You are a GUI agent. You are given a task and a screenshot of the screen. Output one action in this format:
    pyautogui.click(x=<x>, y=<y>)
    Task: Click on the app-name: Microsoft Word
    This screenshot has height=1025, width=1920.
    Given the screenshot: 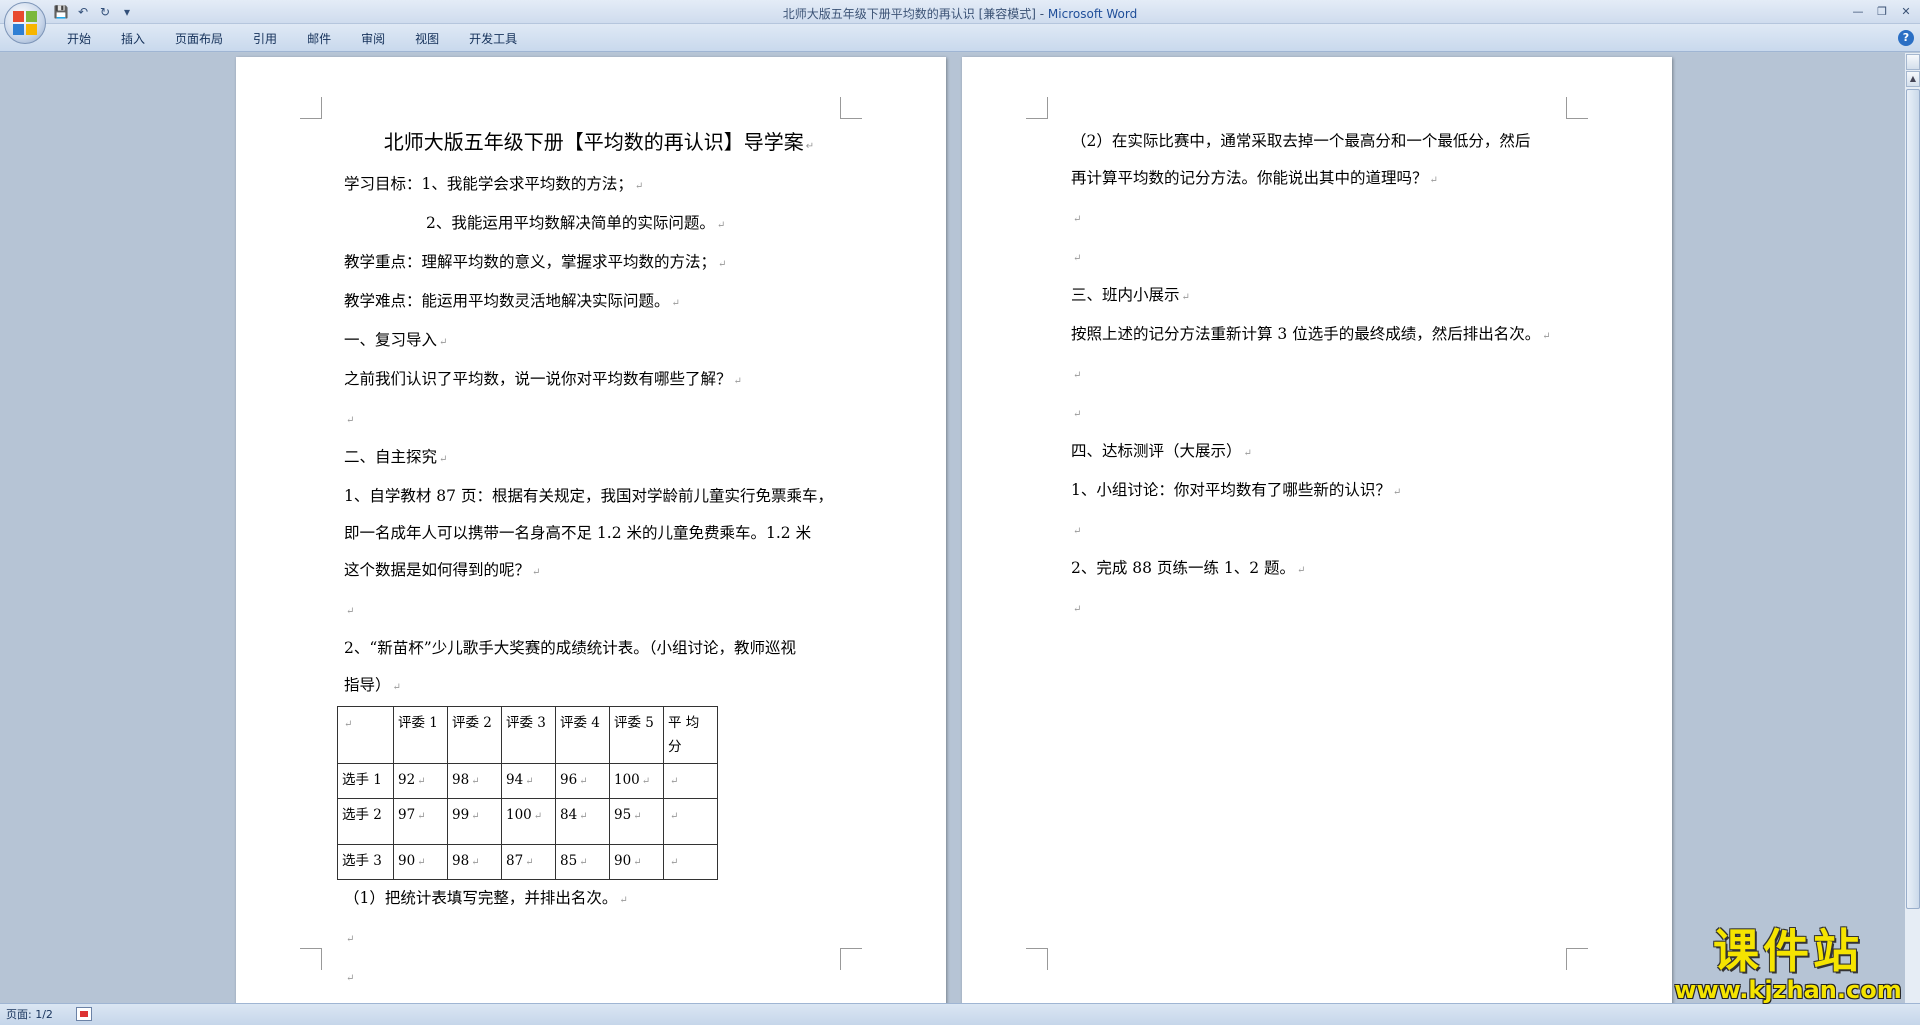 What is the action you would take?
    pyautogui.click(x=1092, y=14)
    